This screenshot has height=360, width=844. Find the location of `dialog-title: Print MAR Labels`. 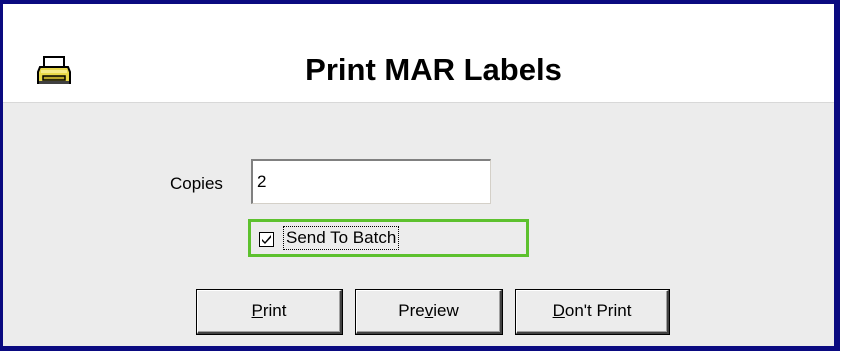

dialog-title: Print MAR Labels is located at coordinates (433, 69).